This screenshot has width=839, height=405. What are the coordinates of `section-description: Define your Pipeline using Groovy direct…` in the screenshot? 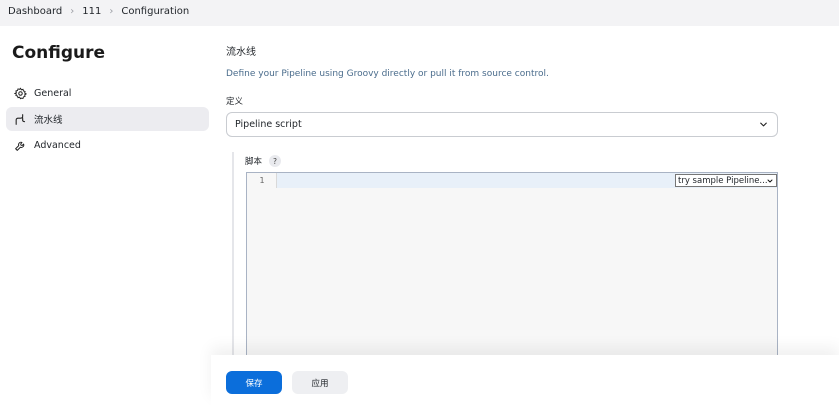 It's located at (387, 74).